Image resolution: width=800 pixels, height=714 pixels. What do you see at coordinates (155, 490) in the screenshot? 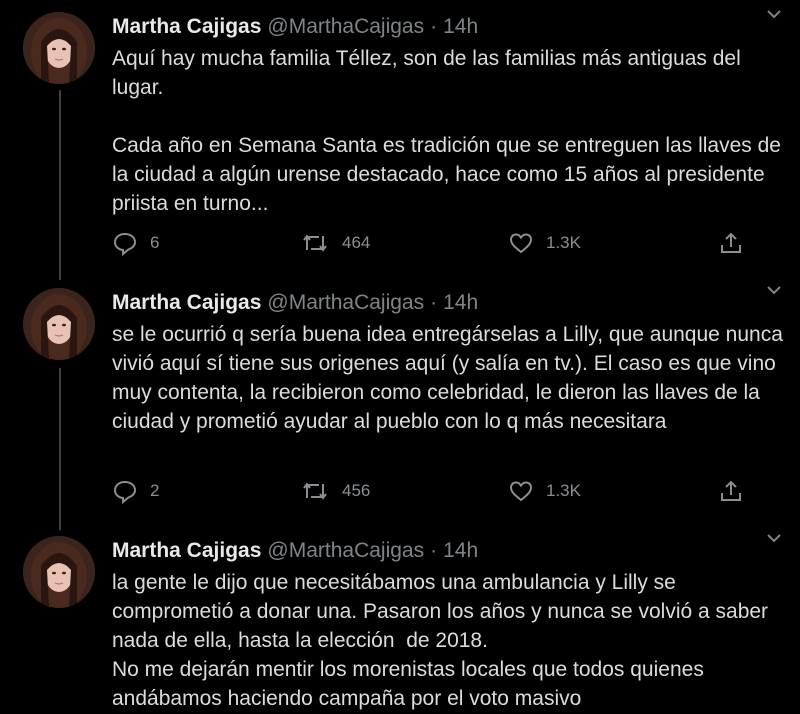
I see `reply-count: 2` at bounding box center [155, 490].